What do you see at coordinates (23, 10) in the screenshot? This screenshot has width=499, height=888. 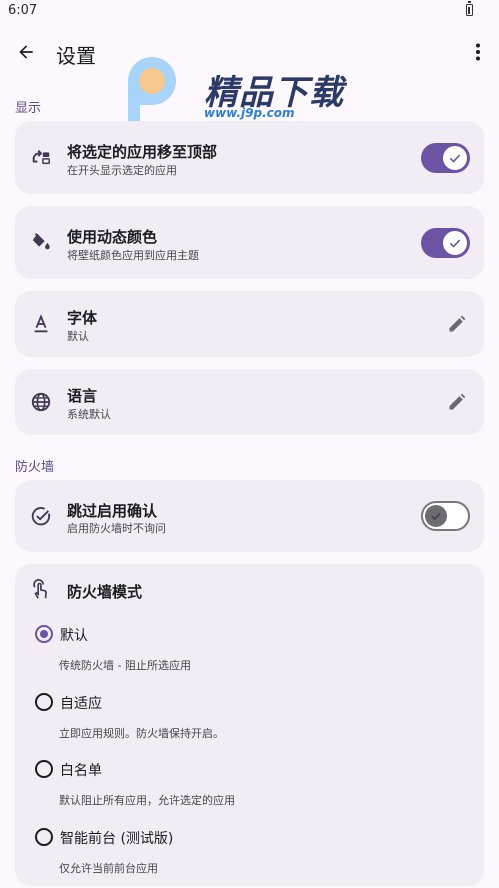 I see `status-time: 6:07` at bounding box center [23, 10].